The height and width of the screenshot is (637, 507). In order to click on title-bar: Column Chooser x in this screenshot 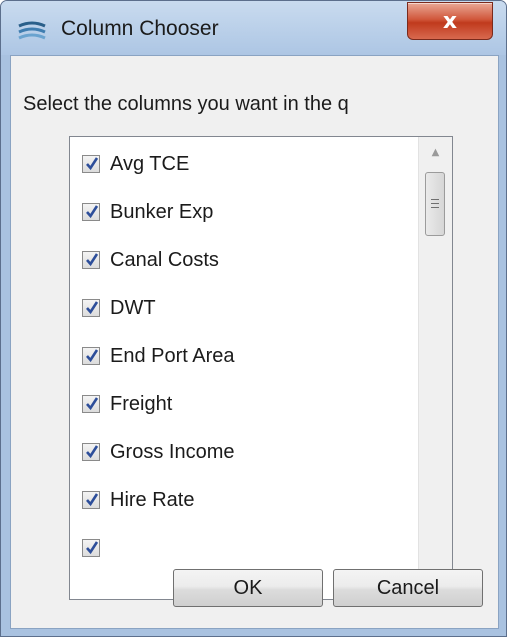, I will do `click(253, 28)`.